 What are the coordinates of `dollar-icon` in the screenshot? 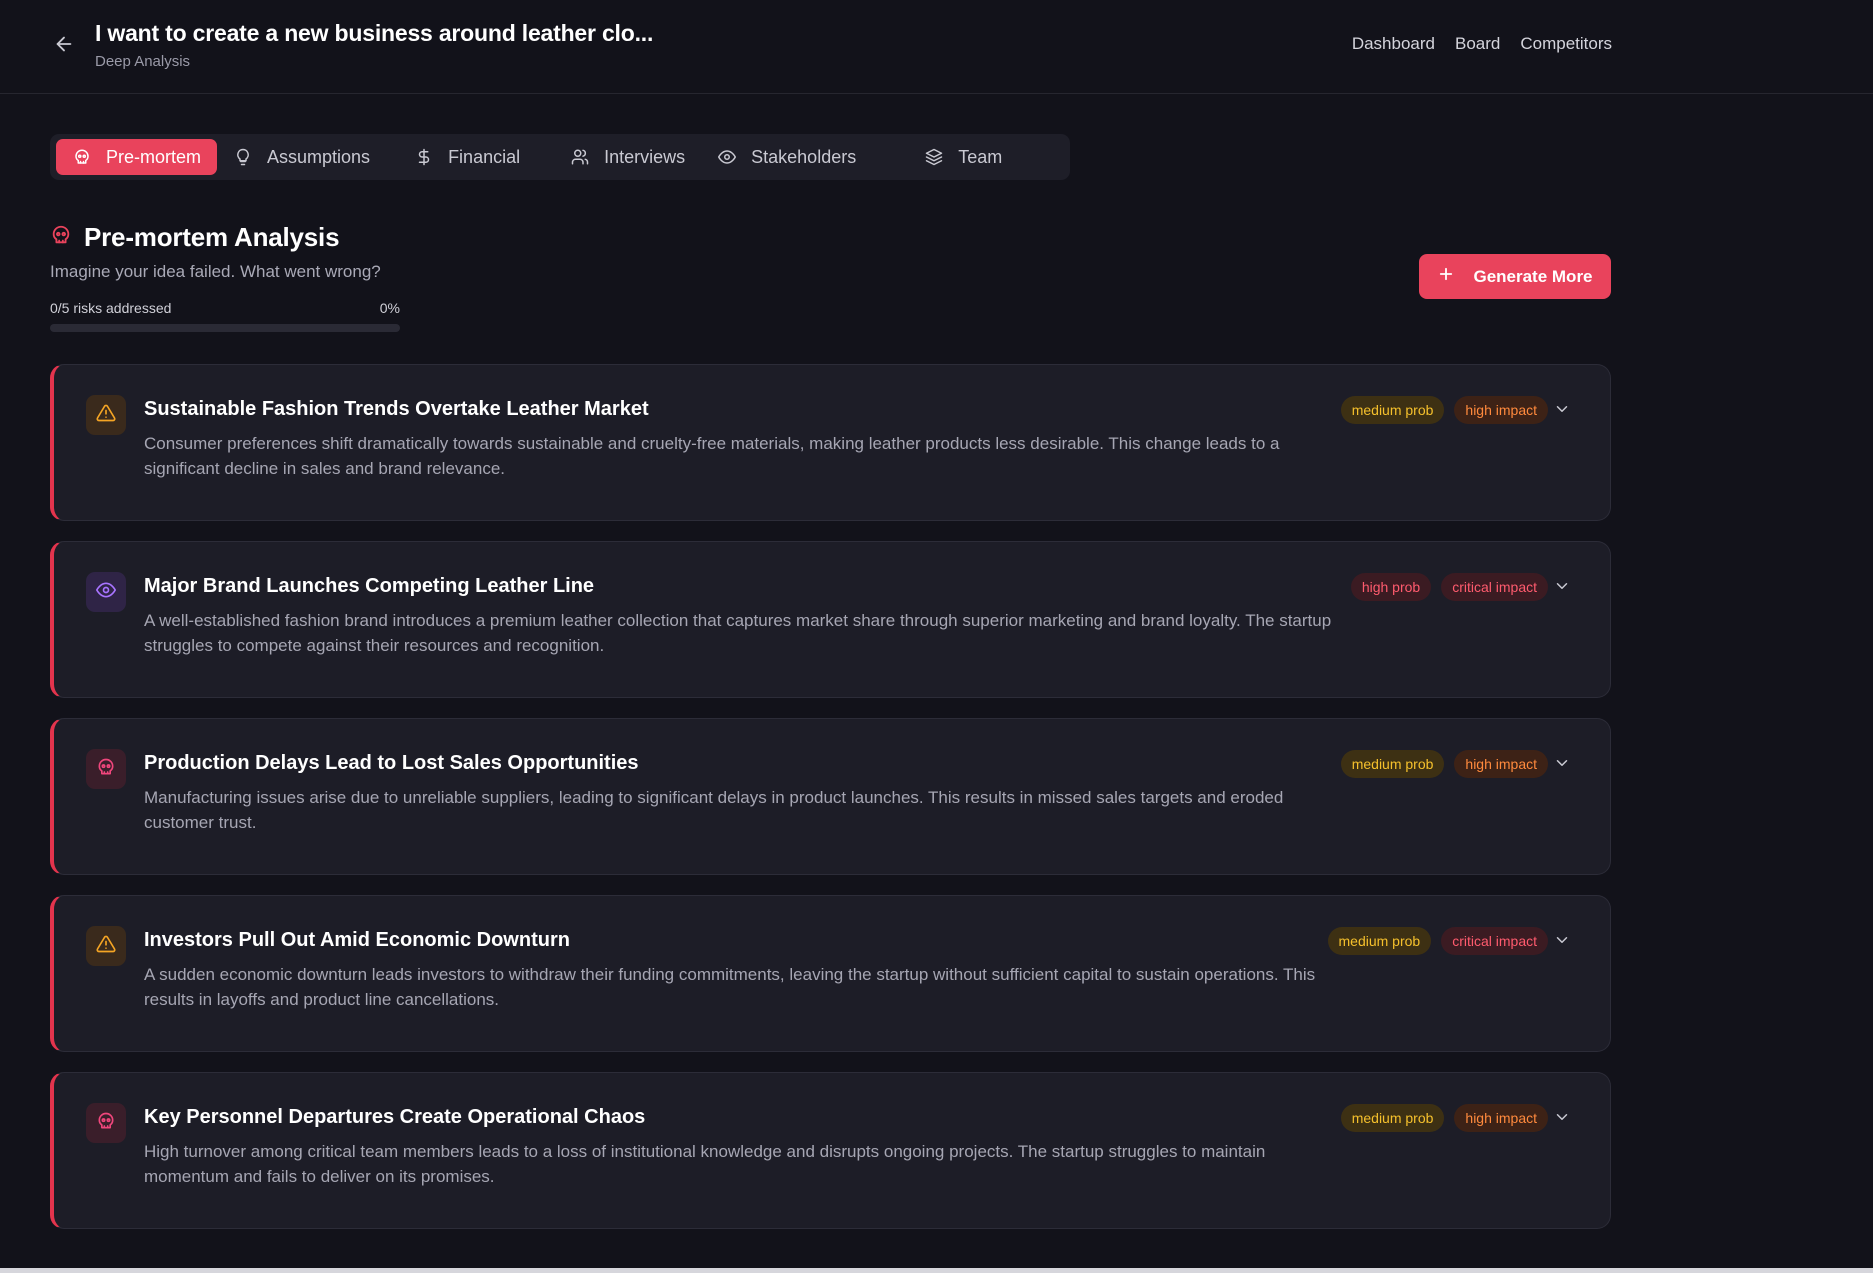 It's located at (424, 157).